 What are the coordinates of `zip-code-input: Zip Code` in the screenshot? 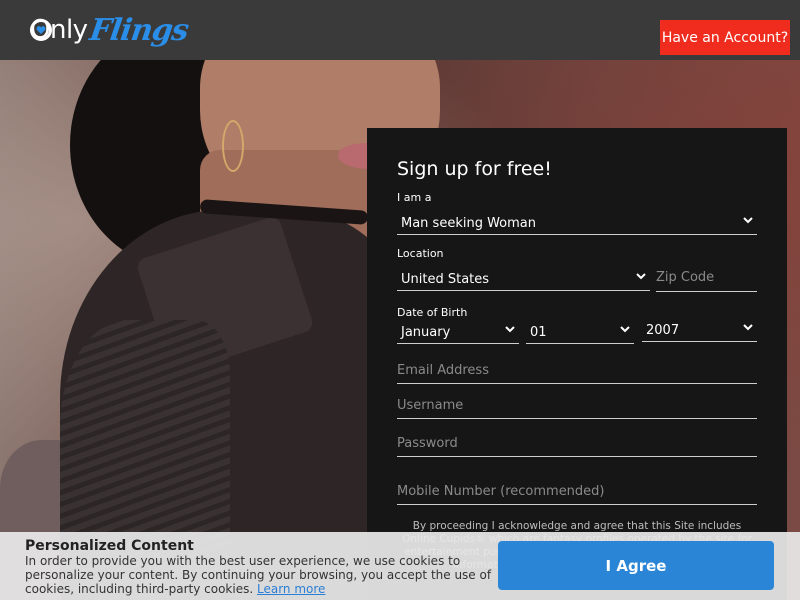 It's located at (706, 280).